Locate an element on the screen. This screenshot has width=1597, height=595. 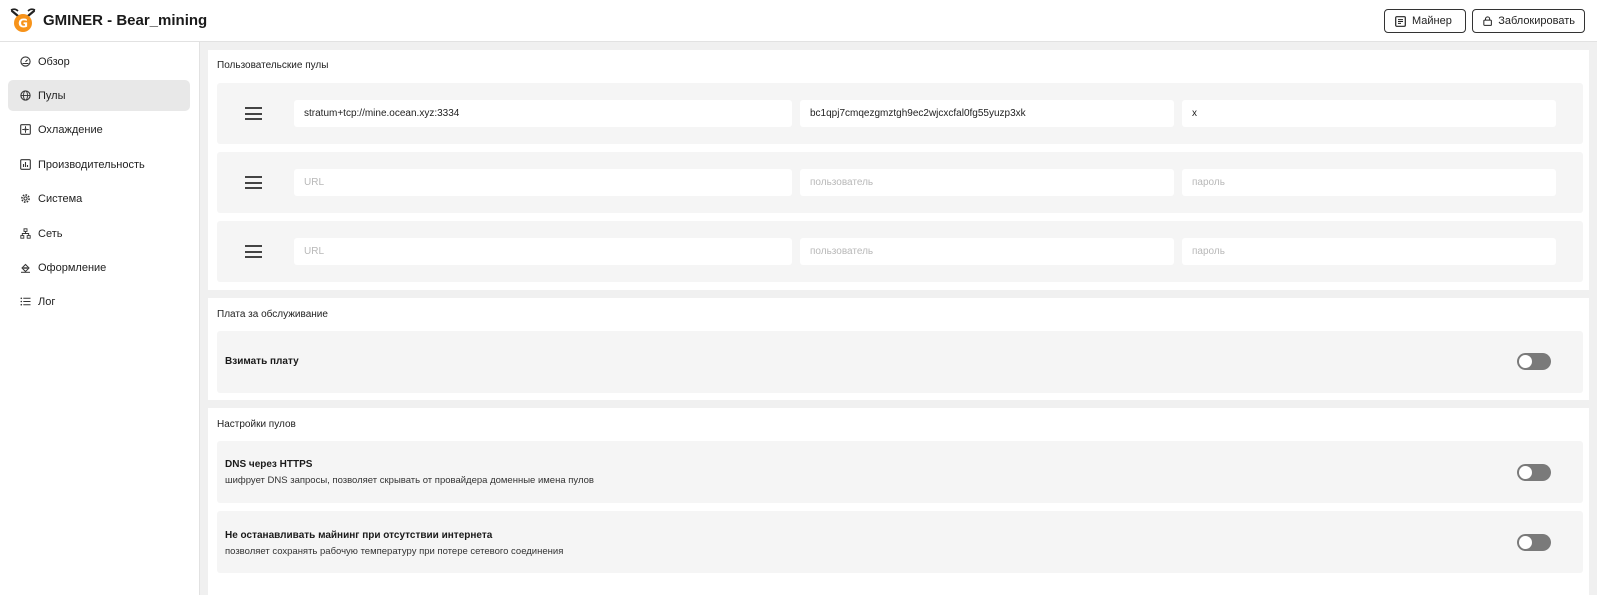
miner-button: Майнер is located at coordinates (1425, 21).